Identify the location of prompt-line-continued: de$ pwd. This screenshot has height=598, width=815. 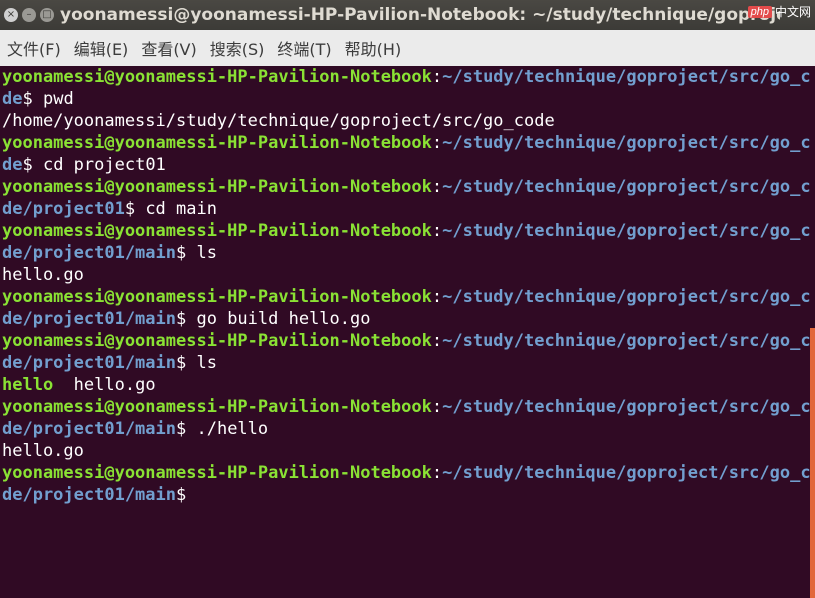
(406, 99).